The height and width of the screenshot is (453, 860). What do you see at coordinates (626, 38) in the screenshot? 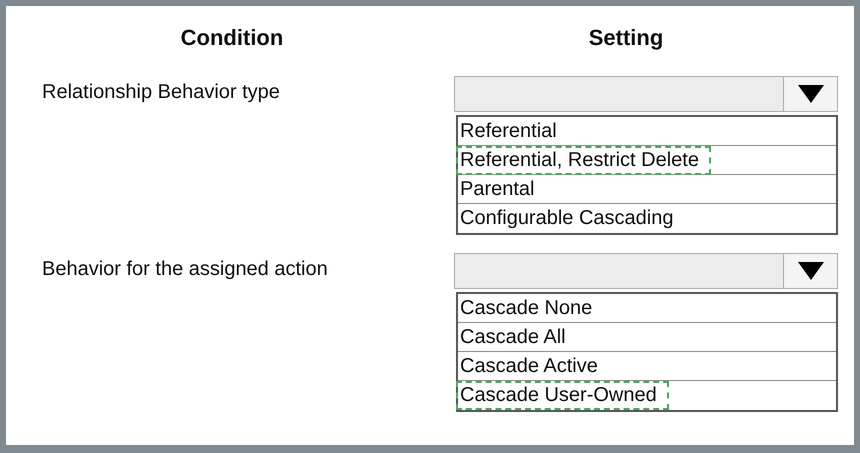
I see `column-header: Setting` at bounding box center [626, 38].